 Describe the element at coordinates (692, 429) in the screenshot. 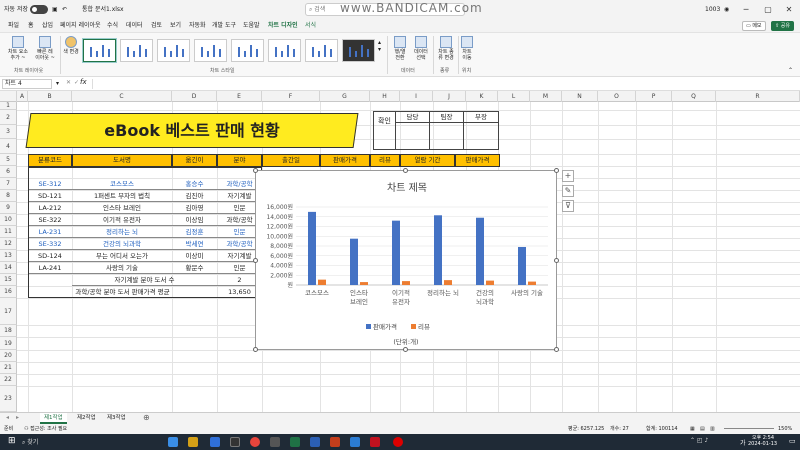

I see `normal-view-icon: ▦` at that location.